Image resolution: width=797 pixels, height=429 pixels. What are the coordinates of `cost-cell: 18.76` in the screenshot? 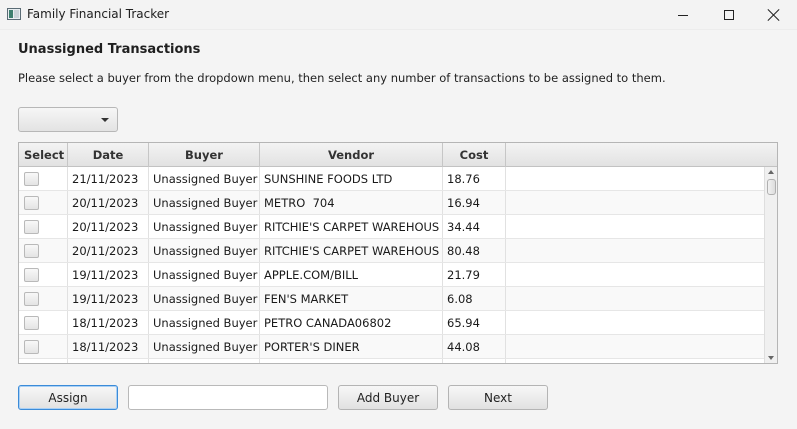 It's located at (474, 178).